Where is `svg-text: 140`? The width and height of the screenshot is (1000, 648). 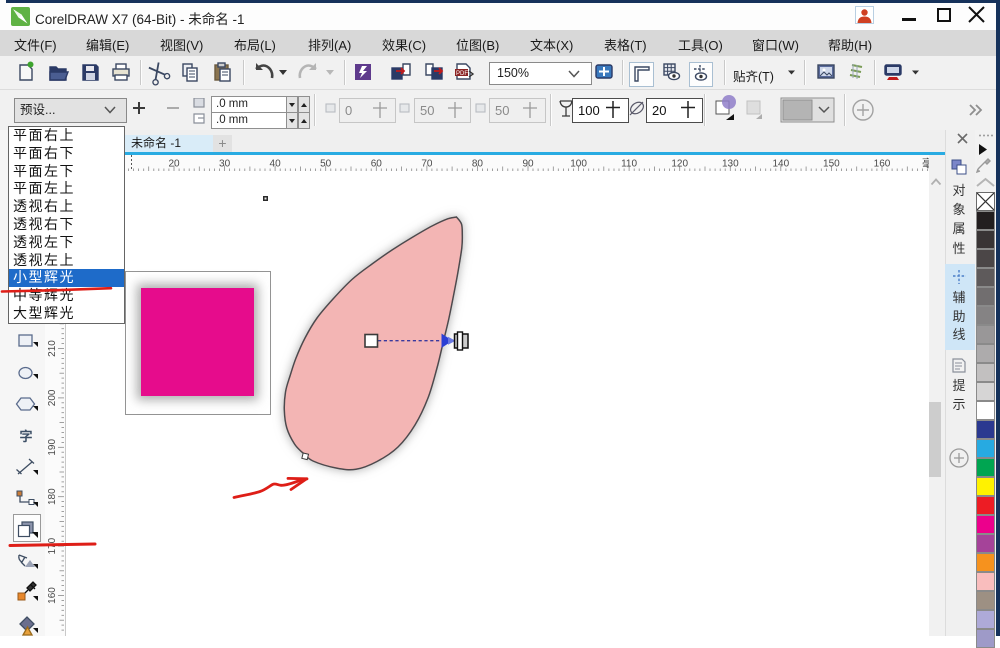
svg-text: 140 is located at coordinates (780, 163).